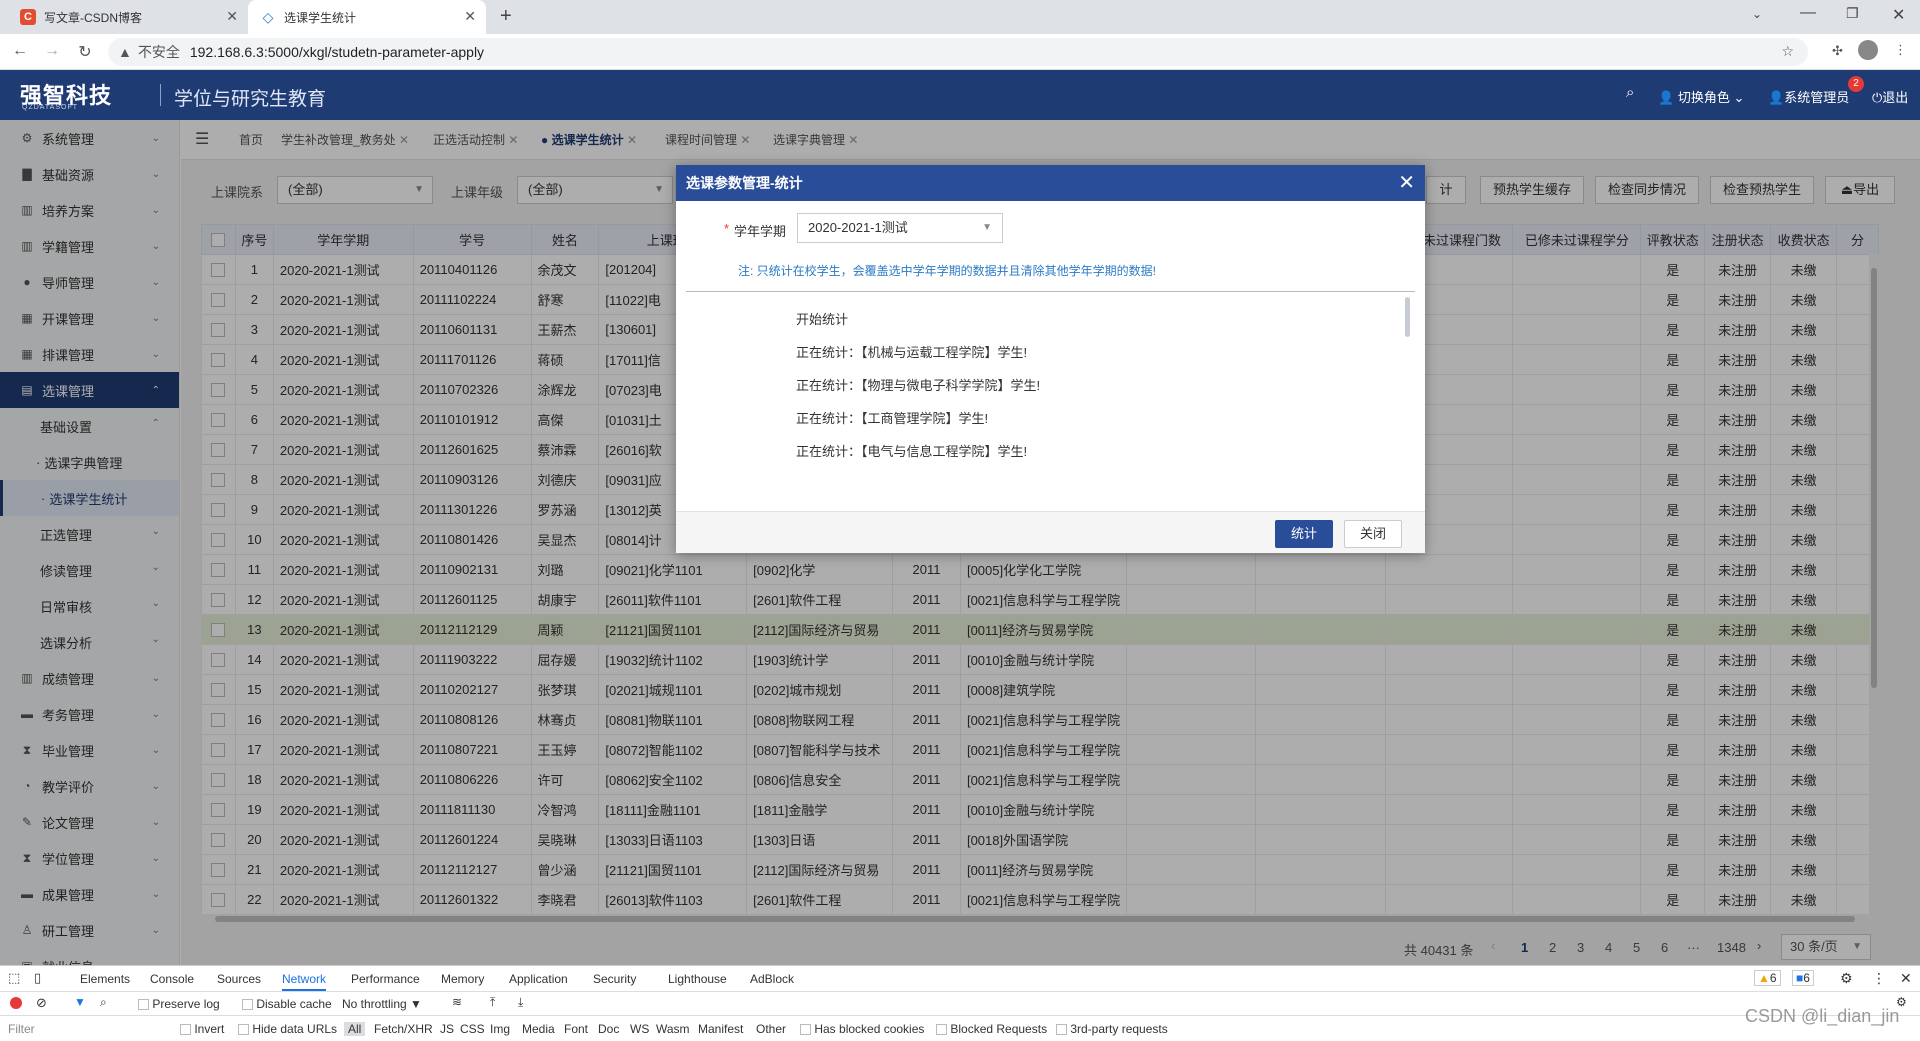  I want to click on log-scrollbar, so click(1407, 317).